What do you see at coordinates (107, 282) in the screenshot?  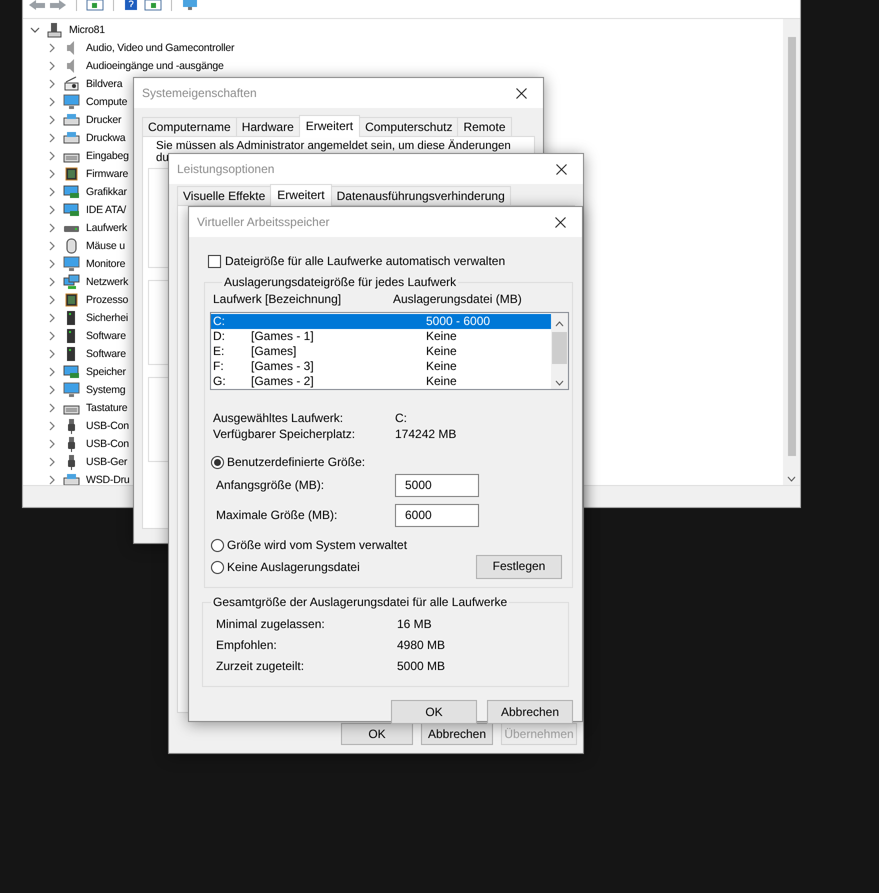 I see `tree-item: Netzwerk` at bounding box center [107, 282].